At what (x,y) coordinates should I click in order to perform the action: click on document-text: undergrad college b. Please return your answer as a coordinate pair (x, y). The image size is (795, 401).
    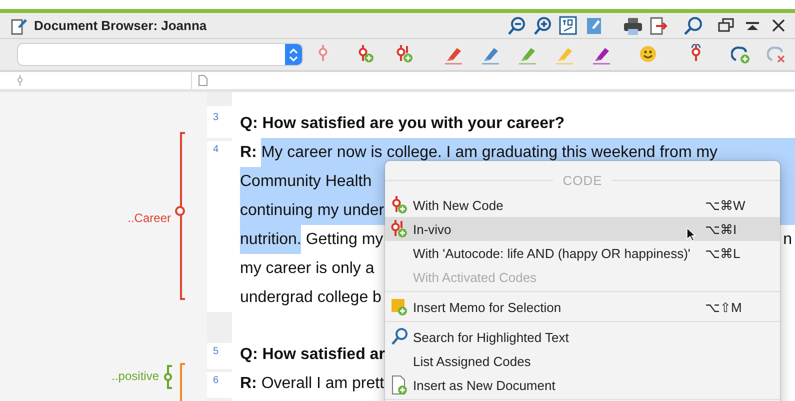
    Looking at the image, I should click on (311, 298).